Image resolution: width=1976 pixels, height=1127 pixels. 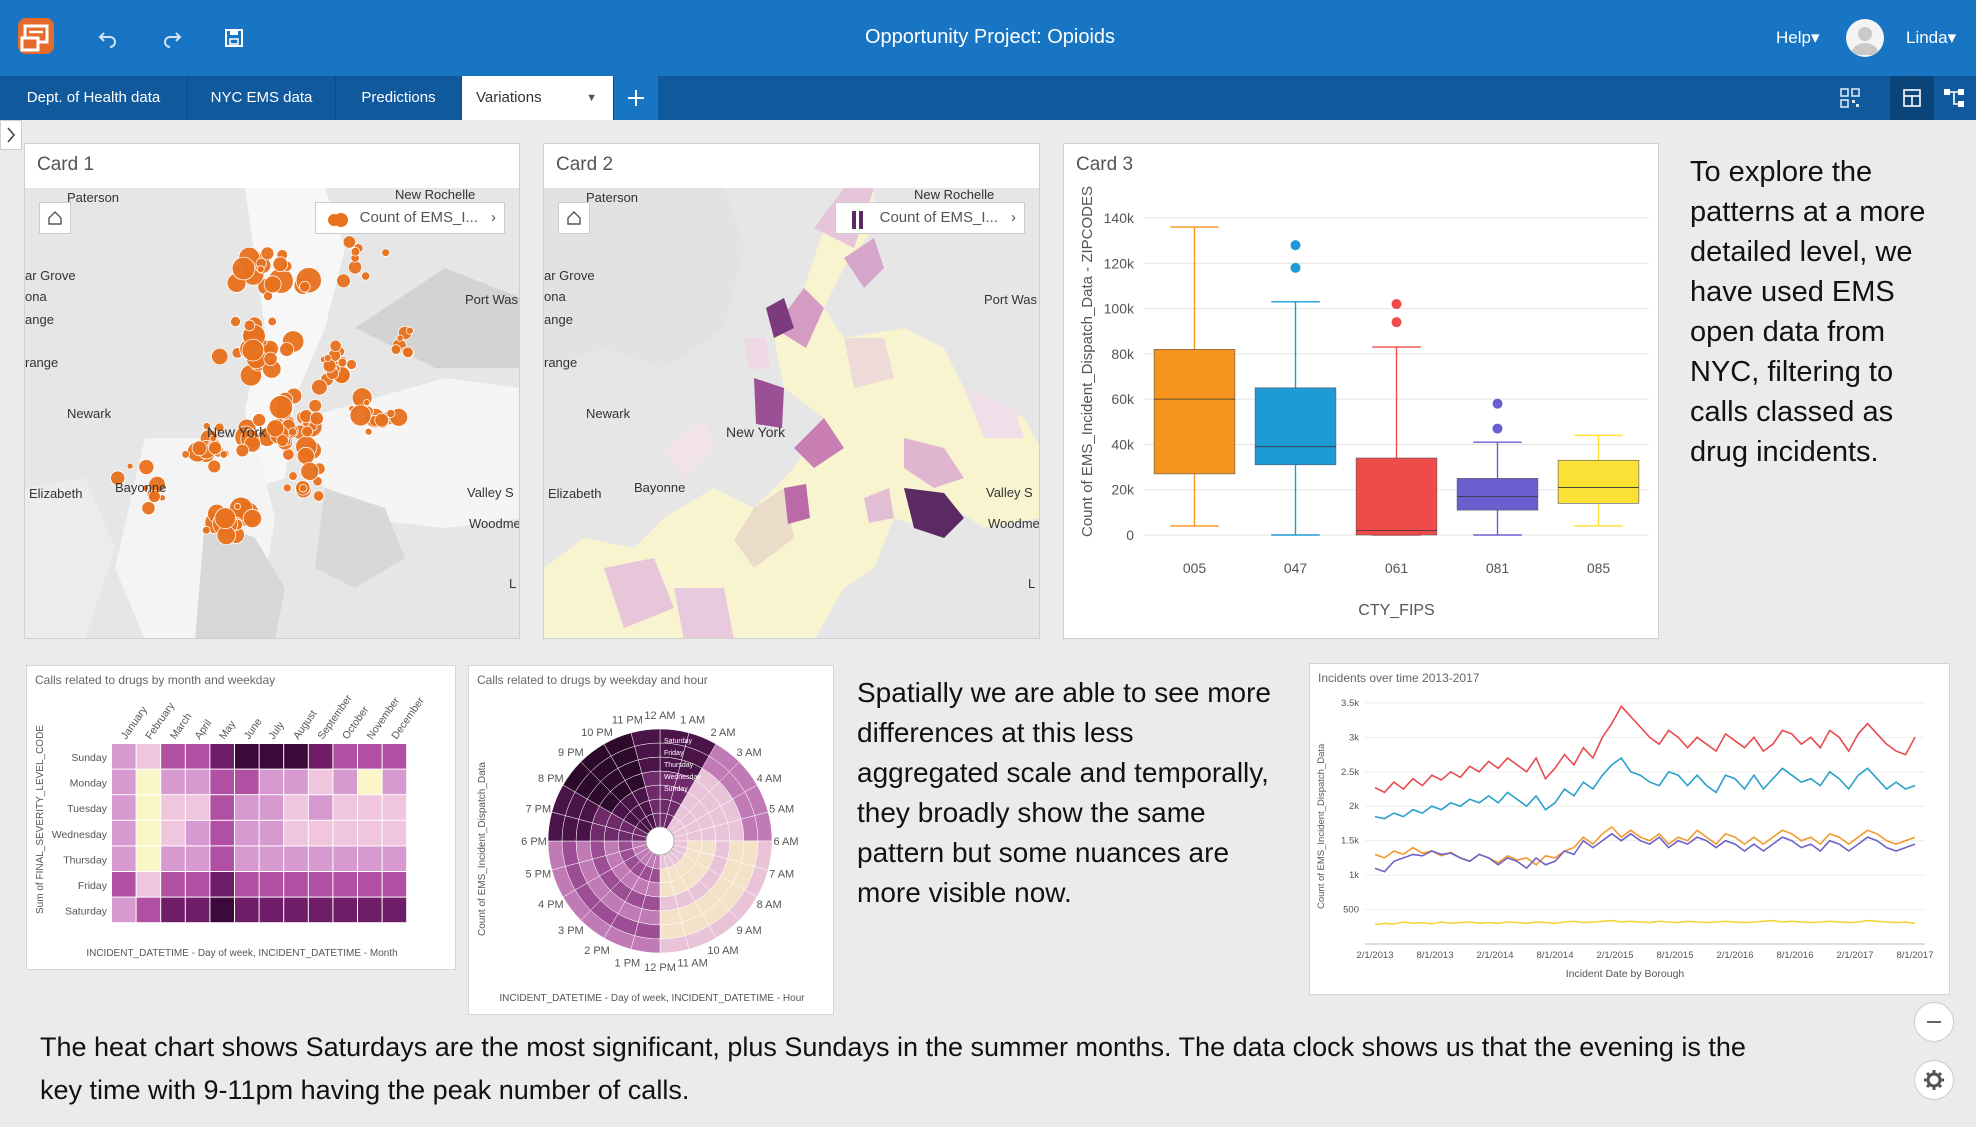 What do you see at coordinates (660, 841) in the screenshot?
I see `clock-center` at bounding box center [660, 841].